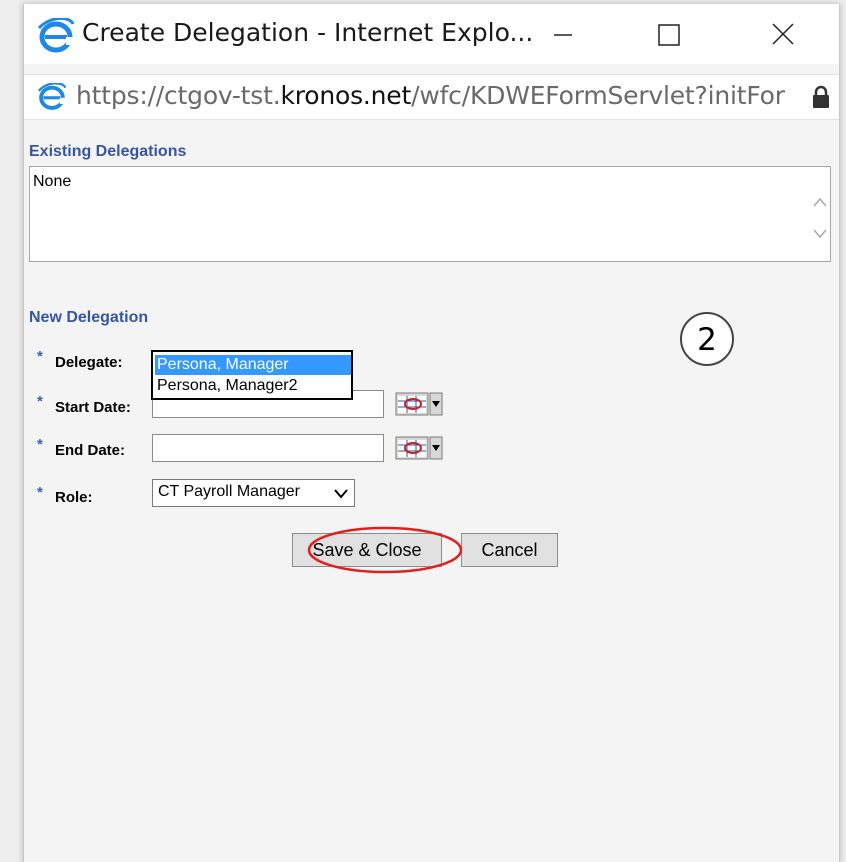  I want to click on end-date-input, so click(268, 448).